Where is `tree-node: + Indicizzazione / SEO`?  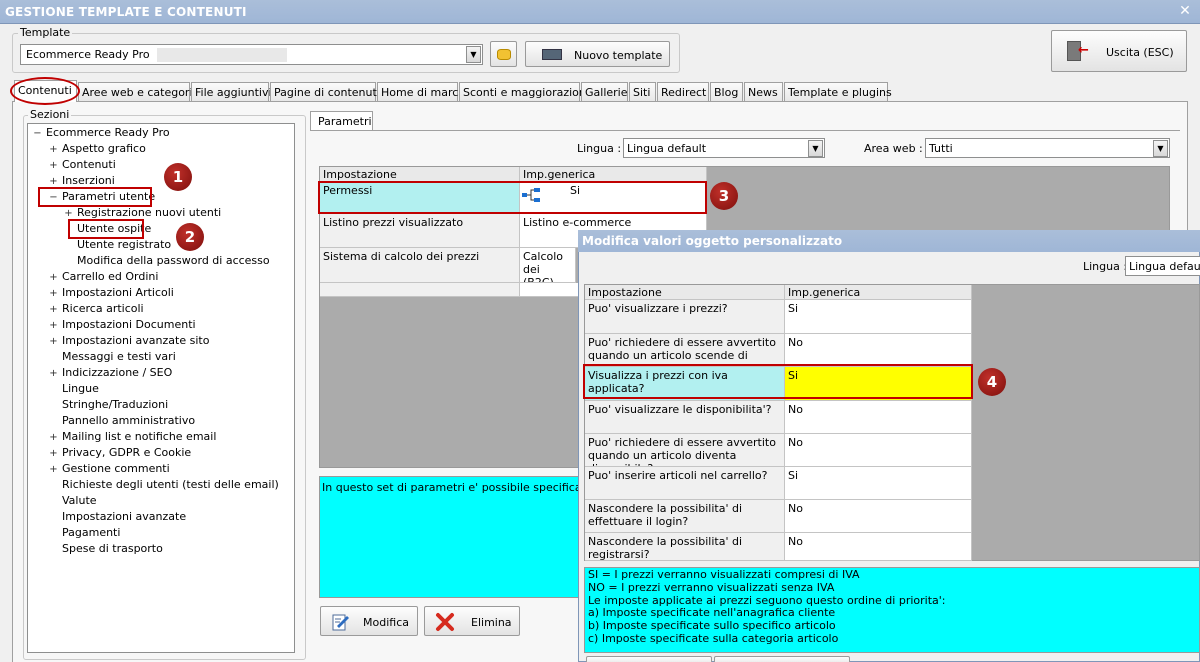 tree-node: + Indicizzazione / SEO is located at coordinates (110, 373).